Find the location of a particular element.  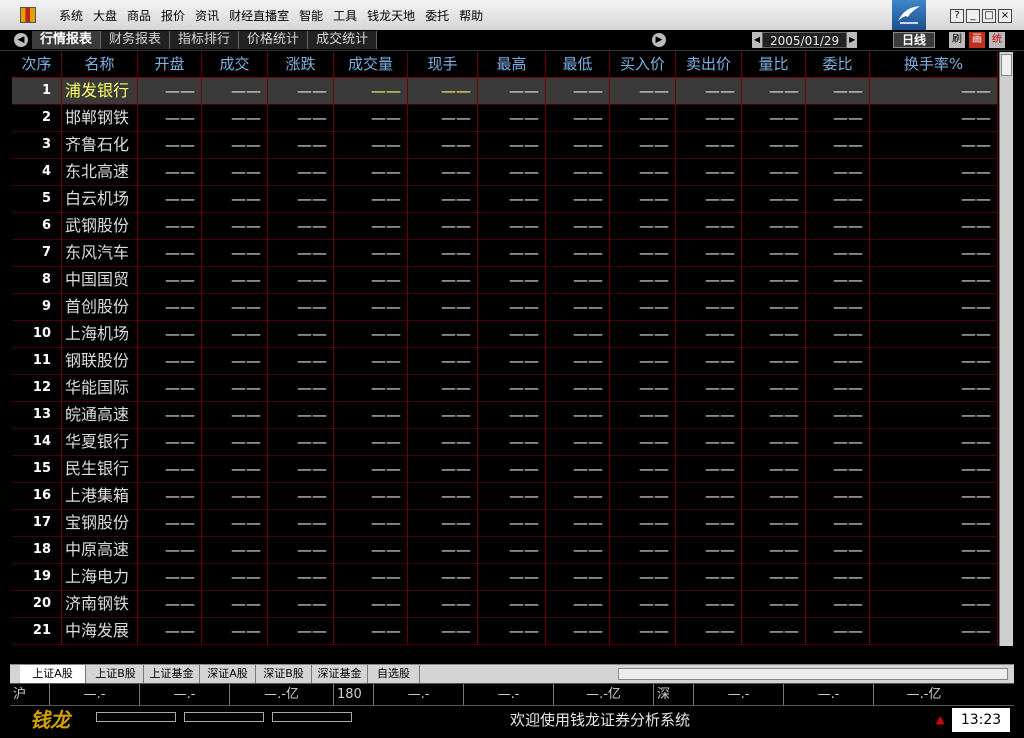

sheet-tab: 上证A股 is located at coordinates (53, 674).